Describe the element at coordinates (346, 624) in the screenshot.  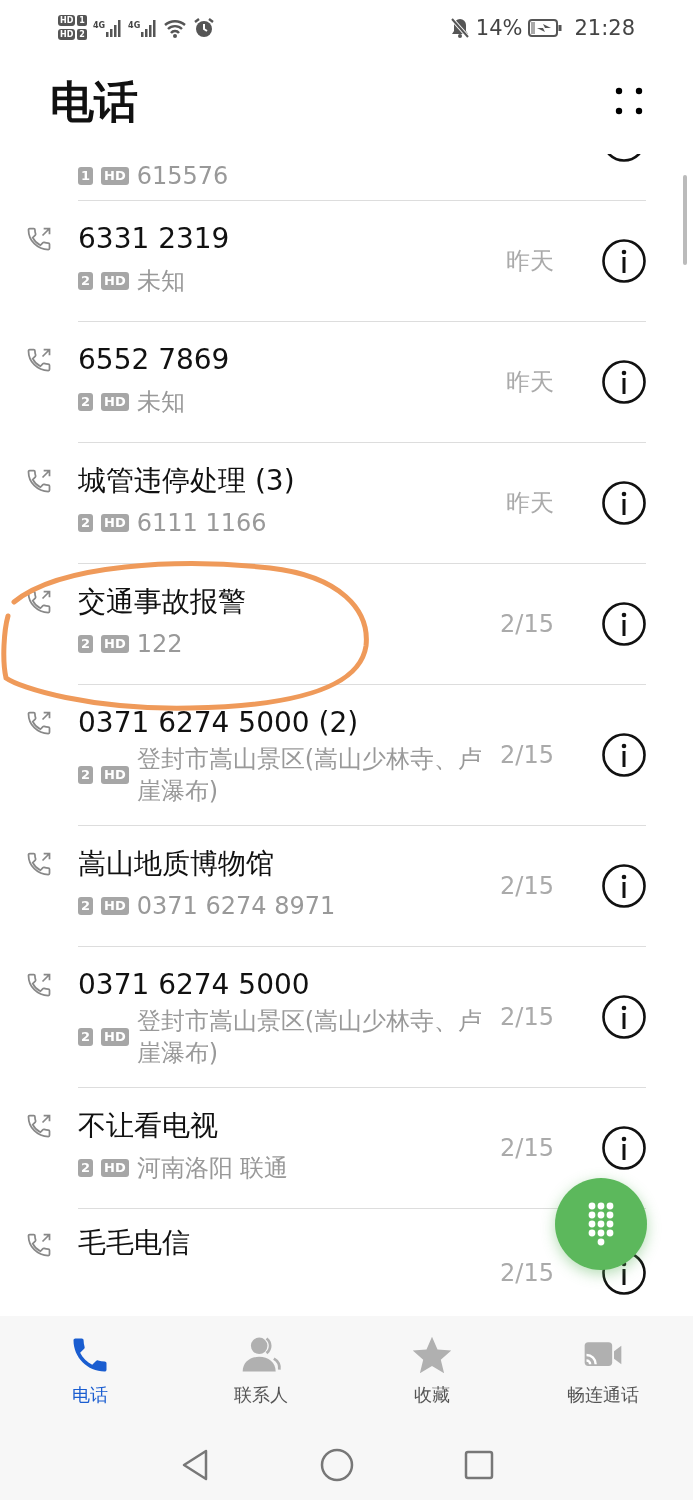
I see `call-log-row: 交通事故报警 2 HD 122 2/15` at that location.